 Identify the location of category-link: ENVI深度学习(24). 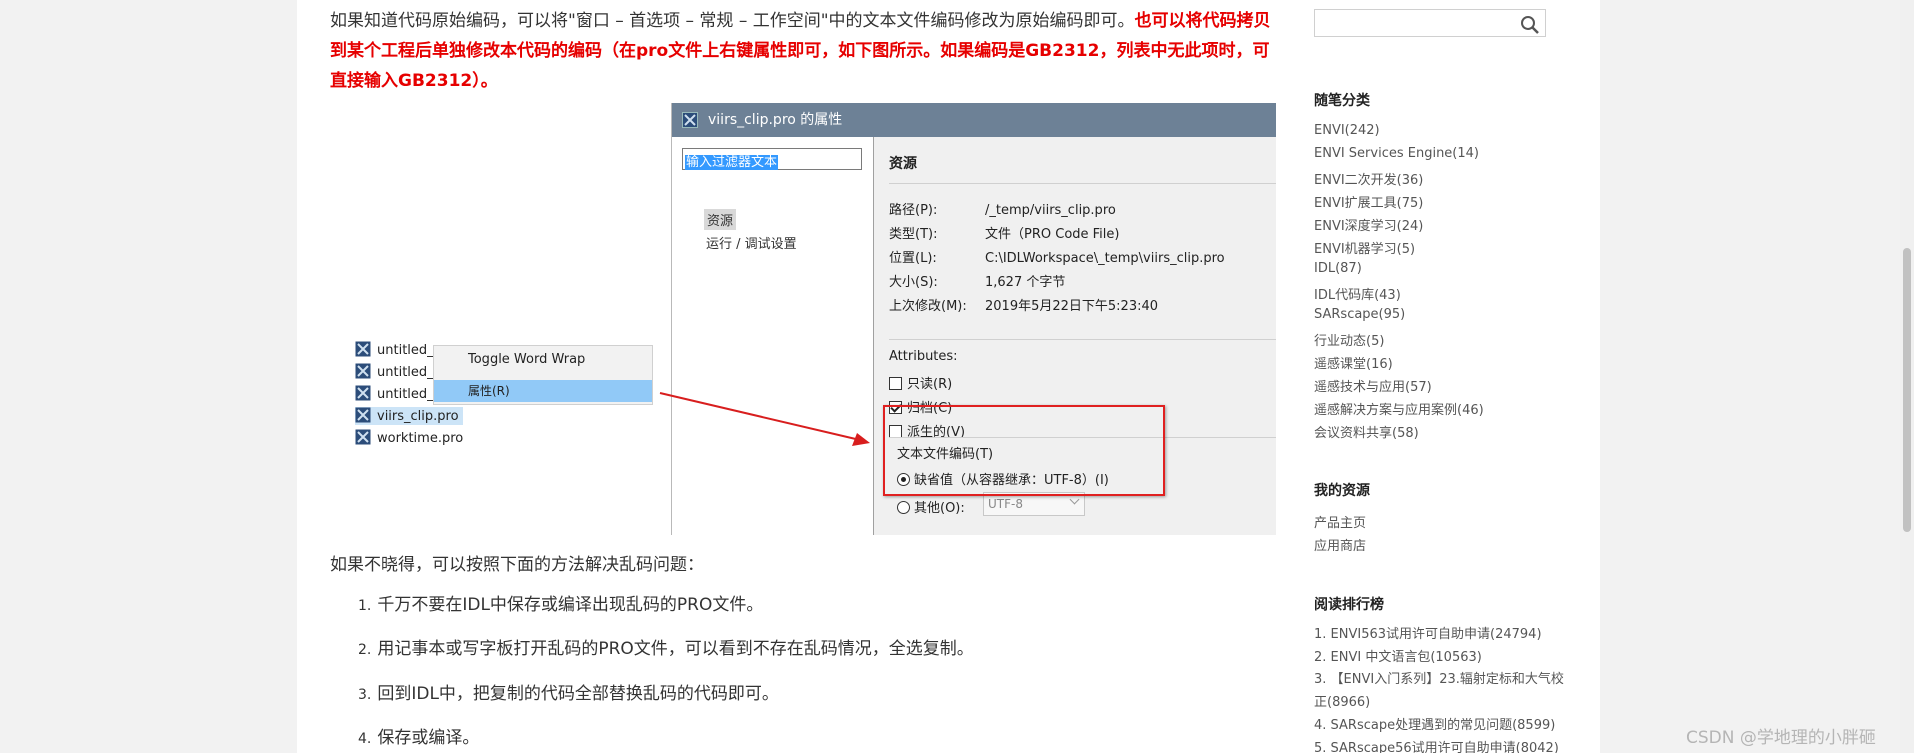
(1368, 224).